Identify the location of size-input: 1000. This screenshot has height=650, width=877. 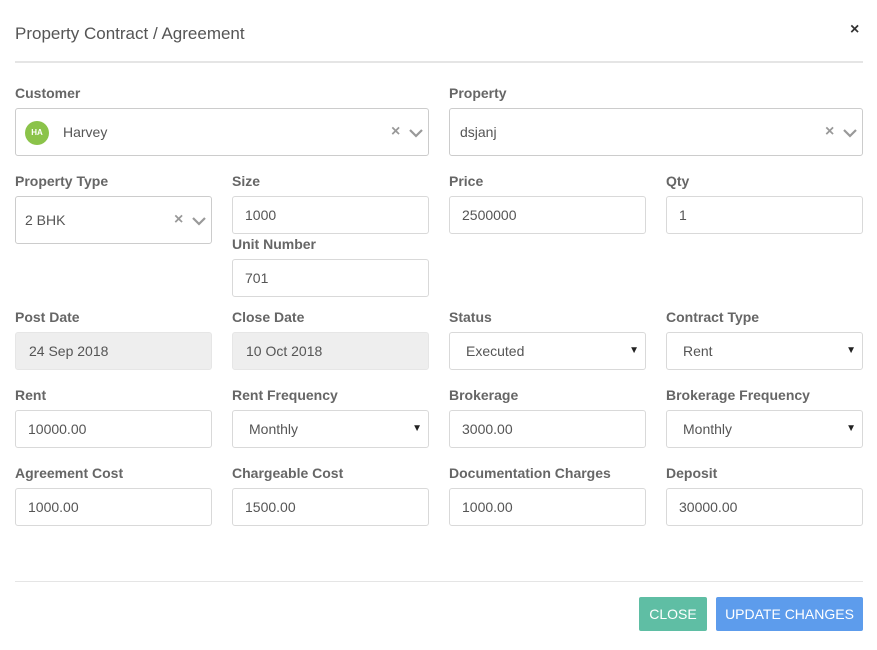
(330, 215).